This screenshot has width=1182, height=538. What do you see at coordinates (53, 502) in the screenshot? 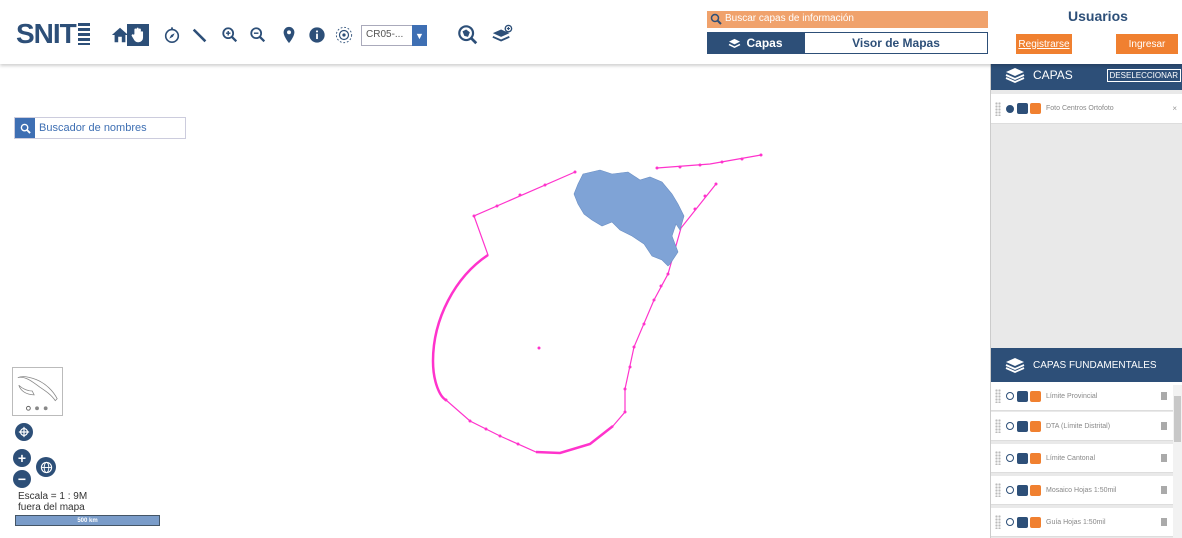
I see `scale-readout: Escala = 1 : 9M fuera del mapa` at bounding box center [53, 502].